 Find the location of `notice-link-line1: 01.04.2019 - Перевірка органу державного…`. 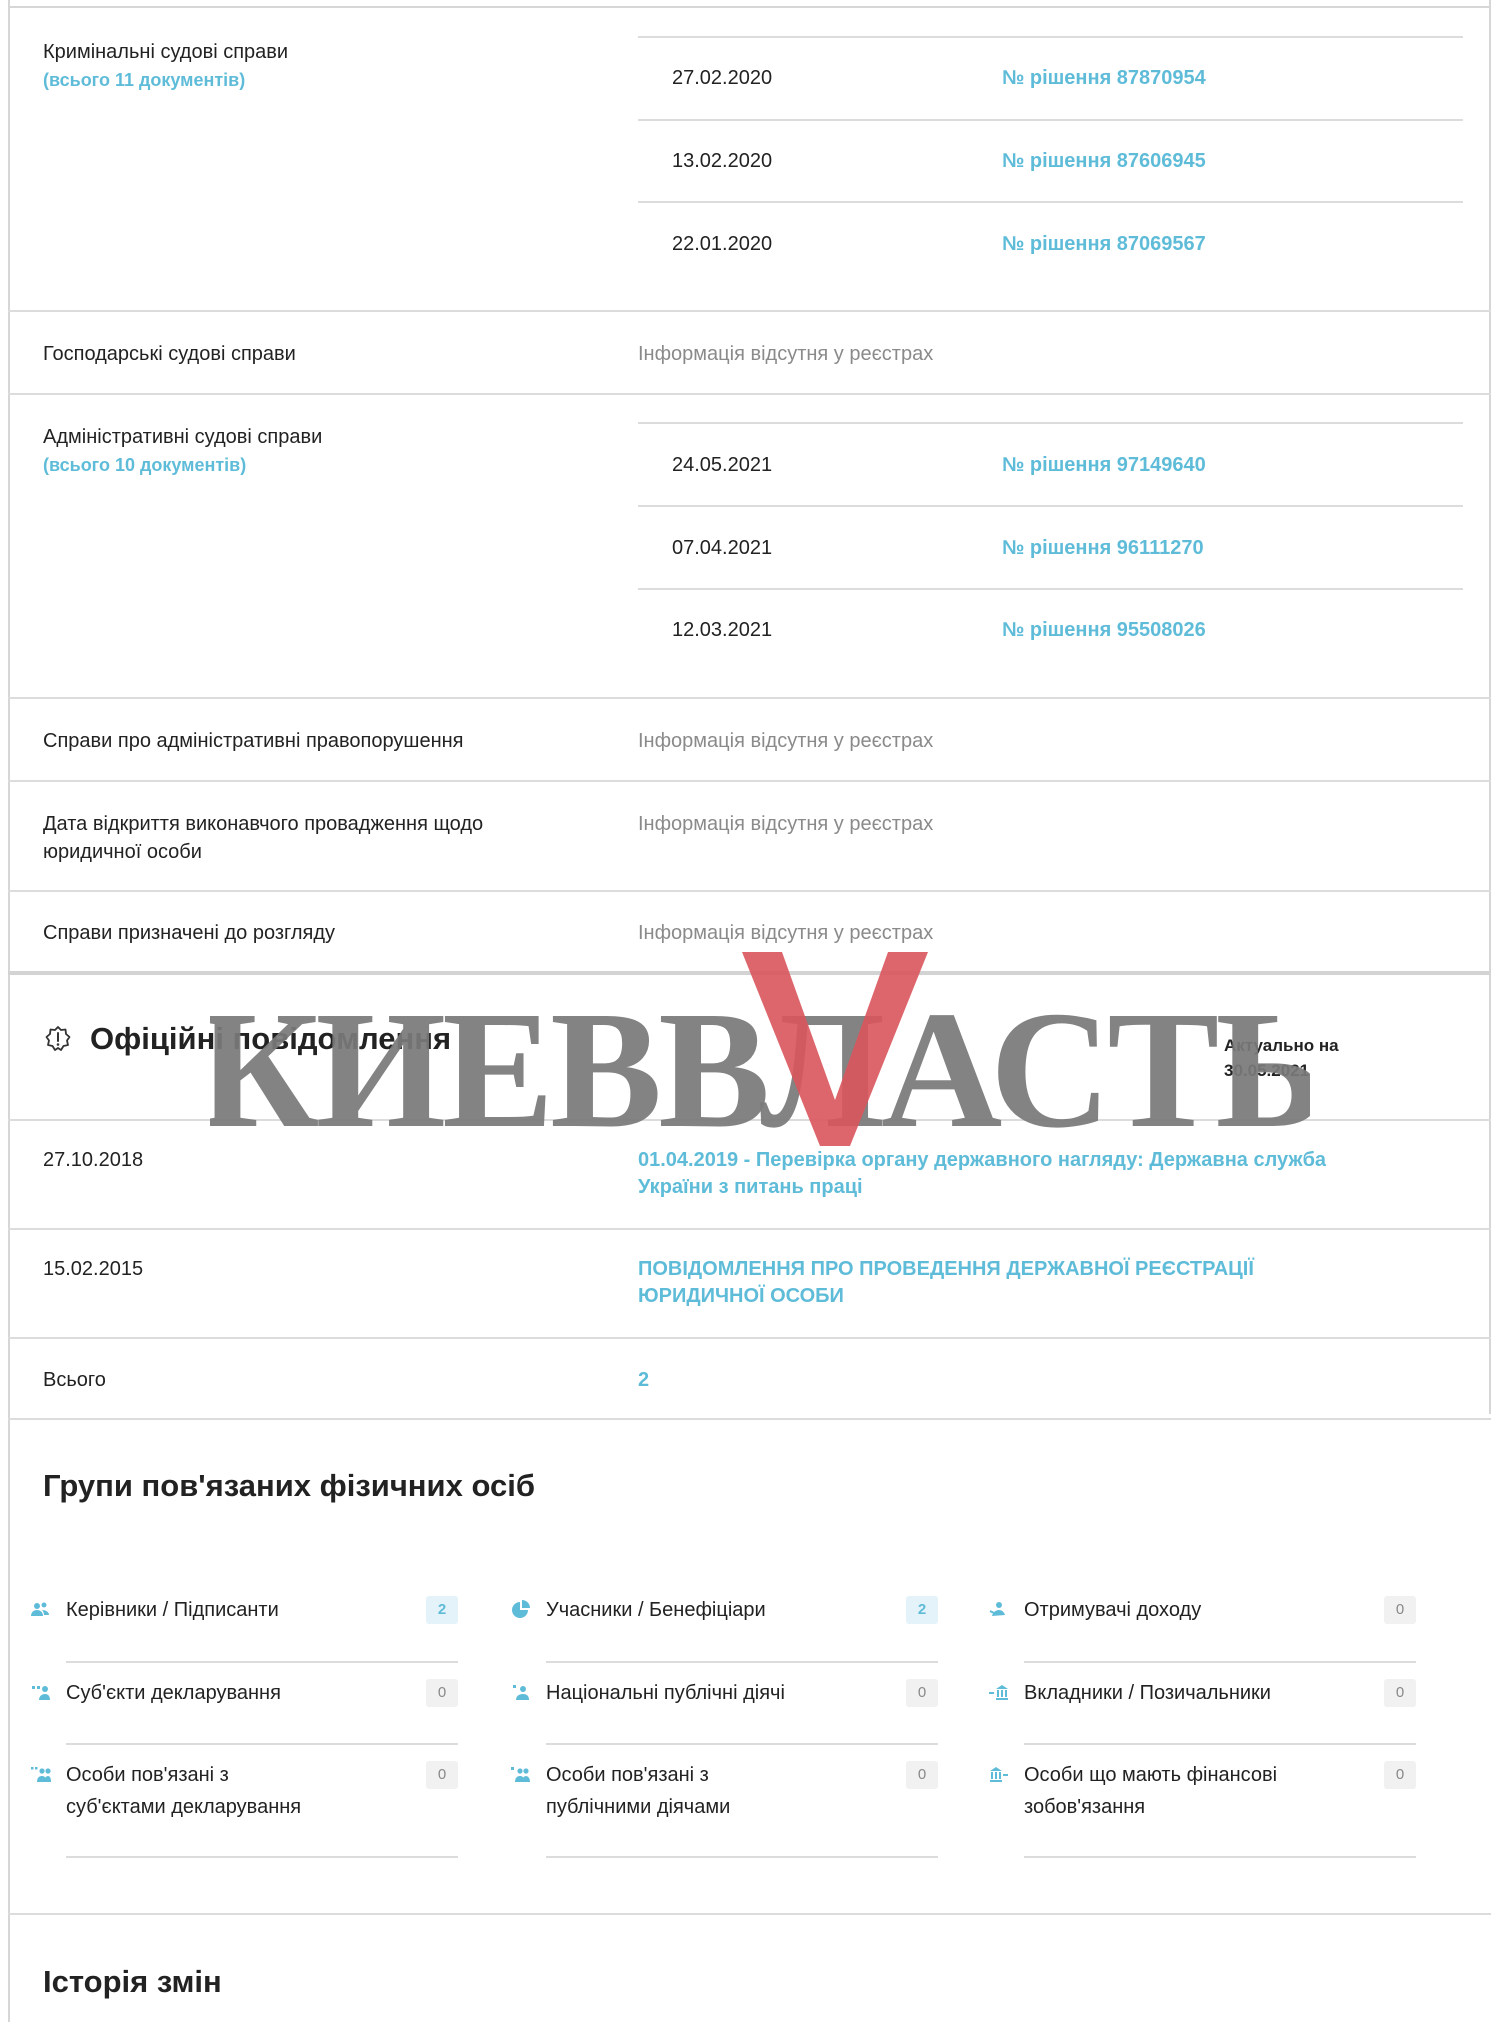

notice-link-line1: 01.04.2019 - Перевірка органу державного… is located at coordinates (982, 1160).